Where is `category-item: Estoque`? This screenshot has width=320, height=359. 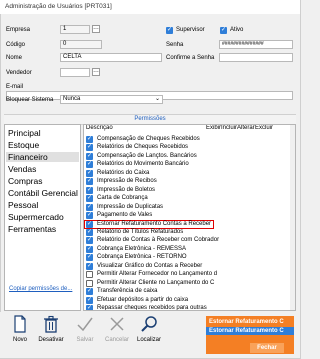
category-item: Estoque is located at coordinates (23, 145).